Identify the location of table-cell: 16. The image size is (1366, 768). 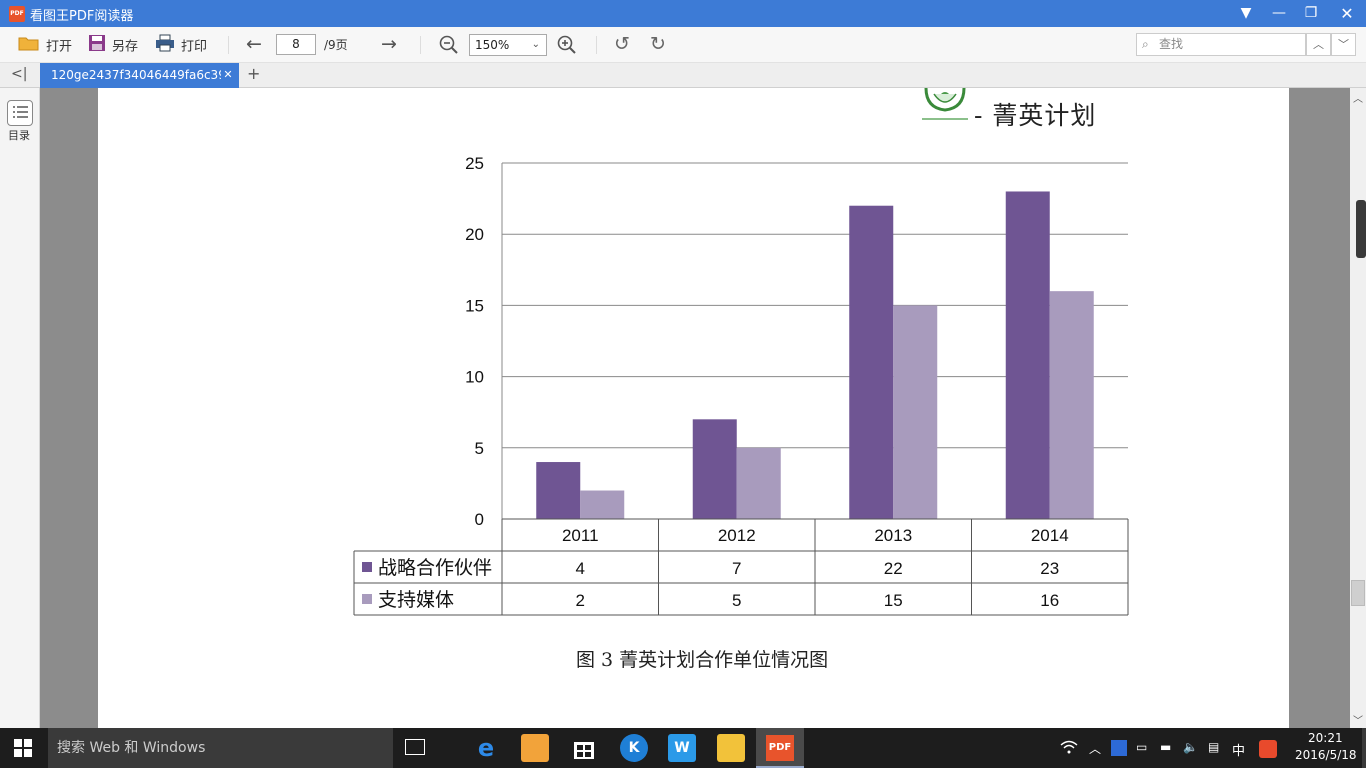
(1049, 600).